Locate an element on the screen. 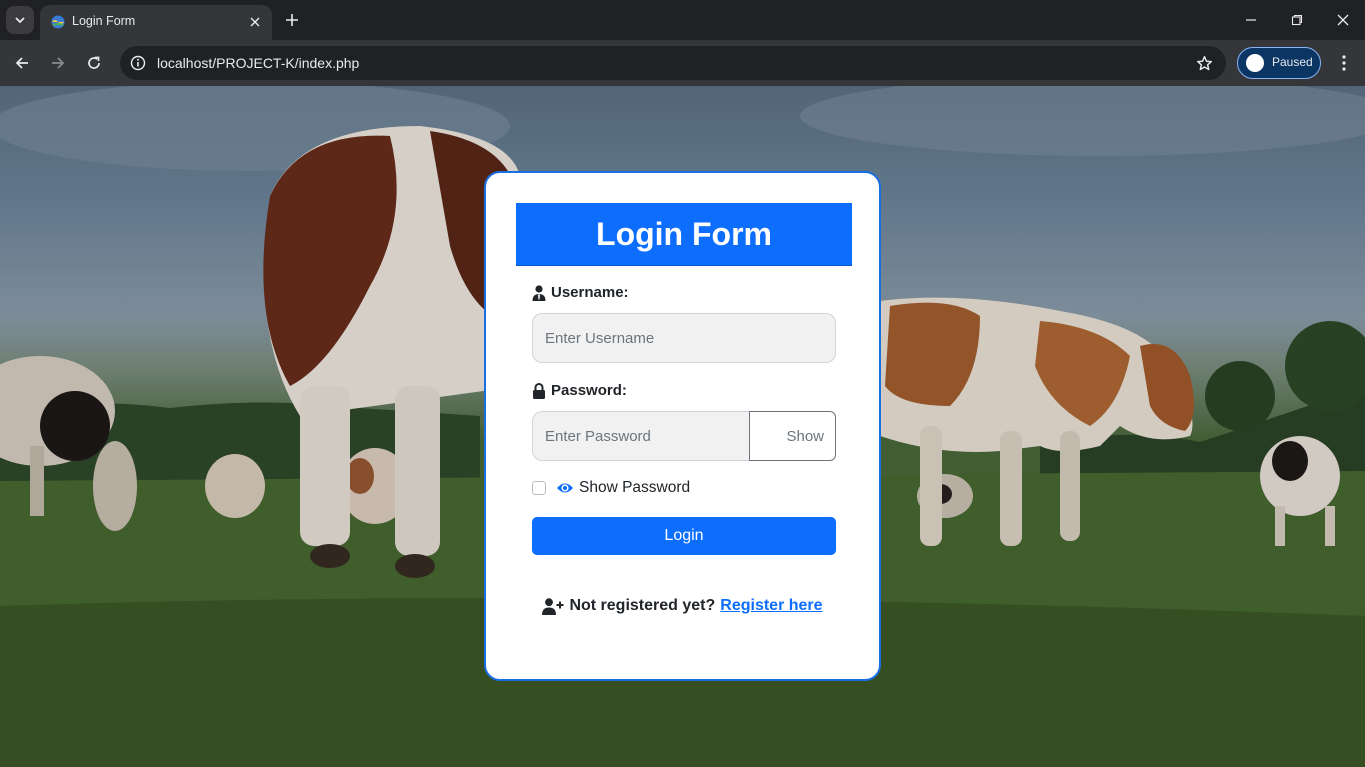  show-password-checkbox is located at coordinates (539, 488).